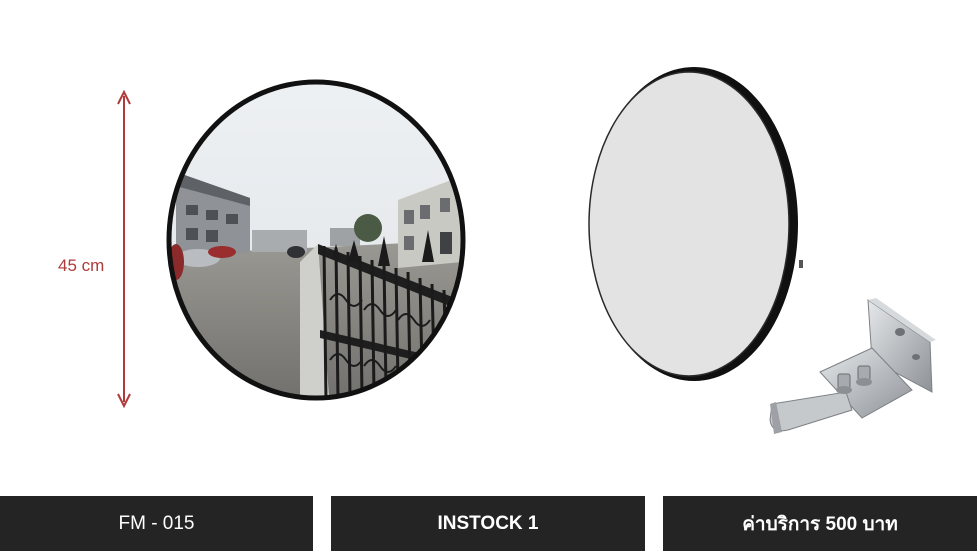 Image resolution: width=977 pixels, height=555 pixels. I want to click on bracket-icon, so click(852, 366).